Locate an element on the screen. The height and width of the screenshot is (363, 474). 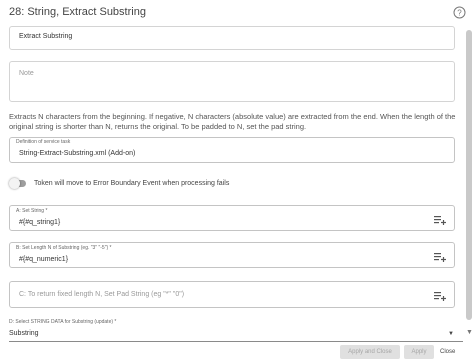
scrollbar-thumb is located at coordinates (469, 175).